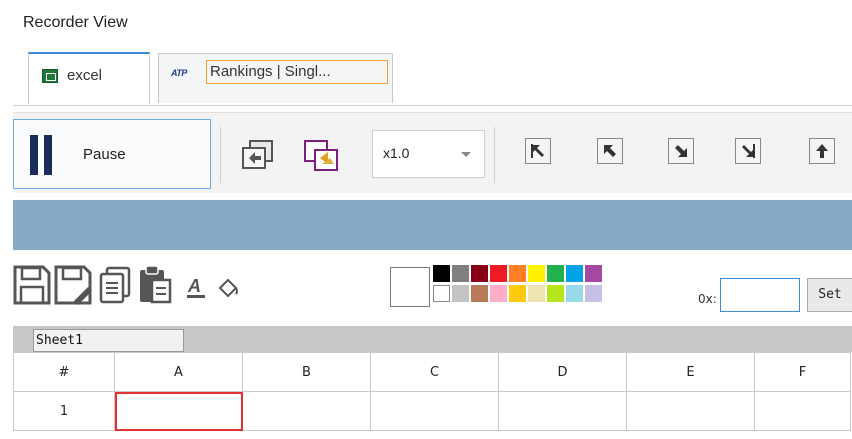 Image resolution: width=852 pixels, height=439 pixels. I want to click on pause-button: Pause, so click(112, 154).